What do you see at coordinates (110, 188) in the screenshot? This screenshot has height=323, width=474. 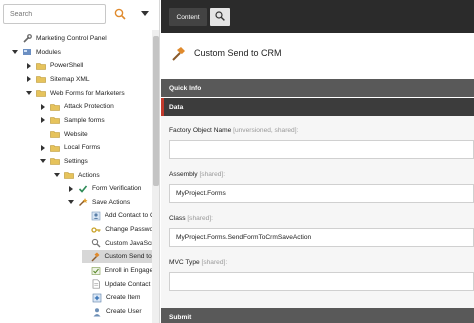 I see `tree-item-form-verification: Form Verification` at bounding box center [110, 188].